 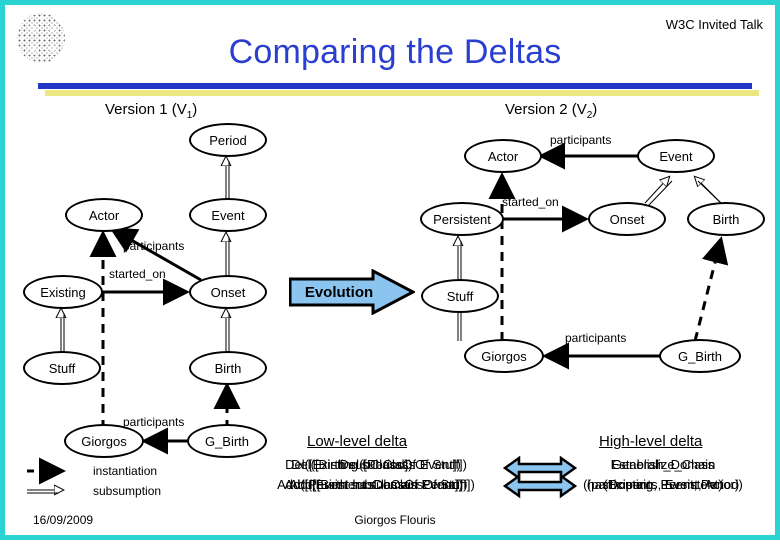 I want to click on talk-label: W3C Invited Talk, so click(x=714, y=24).